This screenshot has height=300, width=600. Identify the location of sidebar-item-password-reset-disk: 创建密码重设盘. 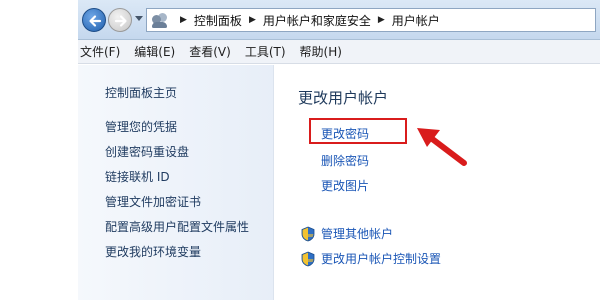
(147, 151).